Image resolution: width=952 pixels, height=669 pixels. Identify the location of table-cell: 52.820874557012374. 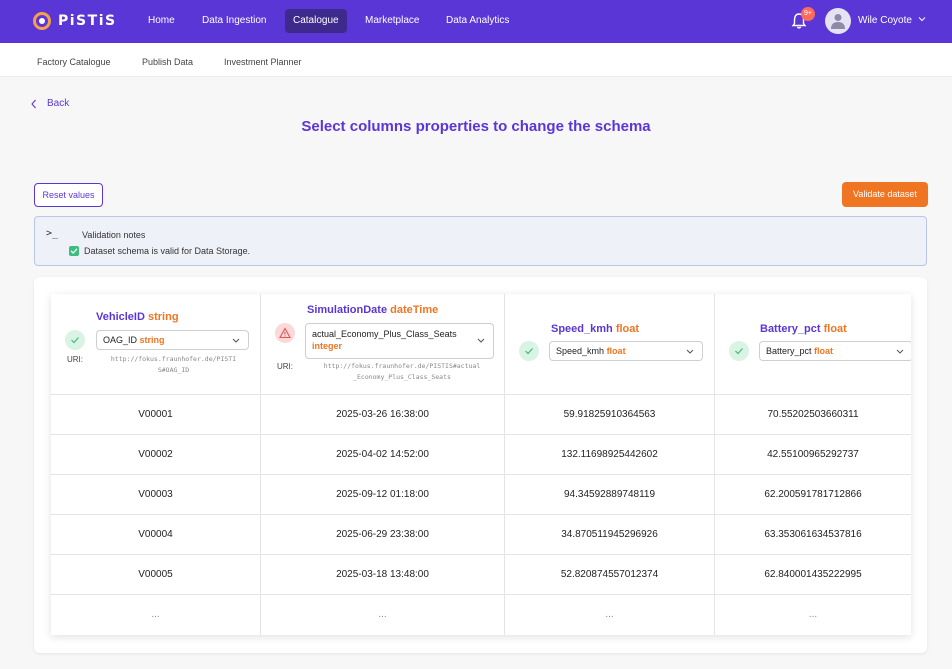
(610, 575).